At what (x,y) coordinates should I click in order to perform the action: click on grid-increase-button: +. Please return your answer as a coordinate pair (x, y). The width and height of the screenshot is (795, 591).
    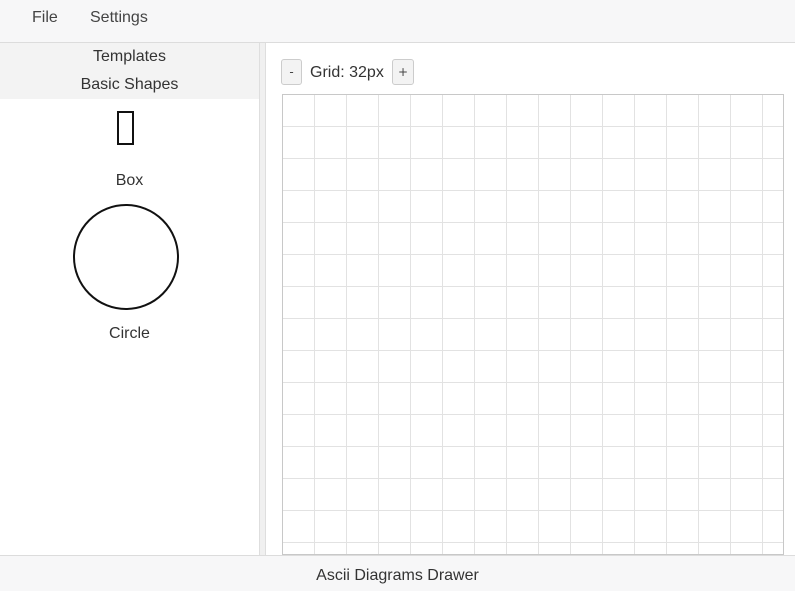
    Looking at the image, I should click on (403, 72).